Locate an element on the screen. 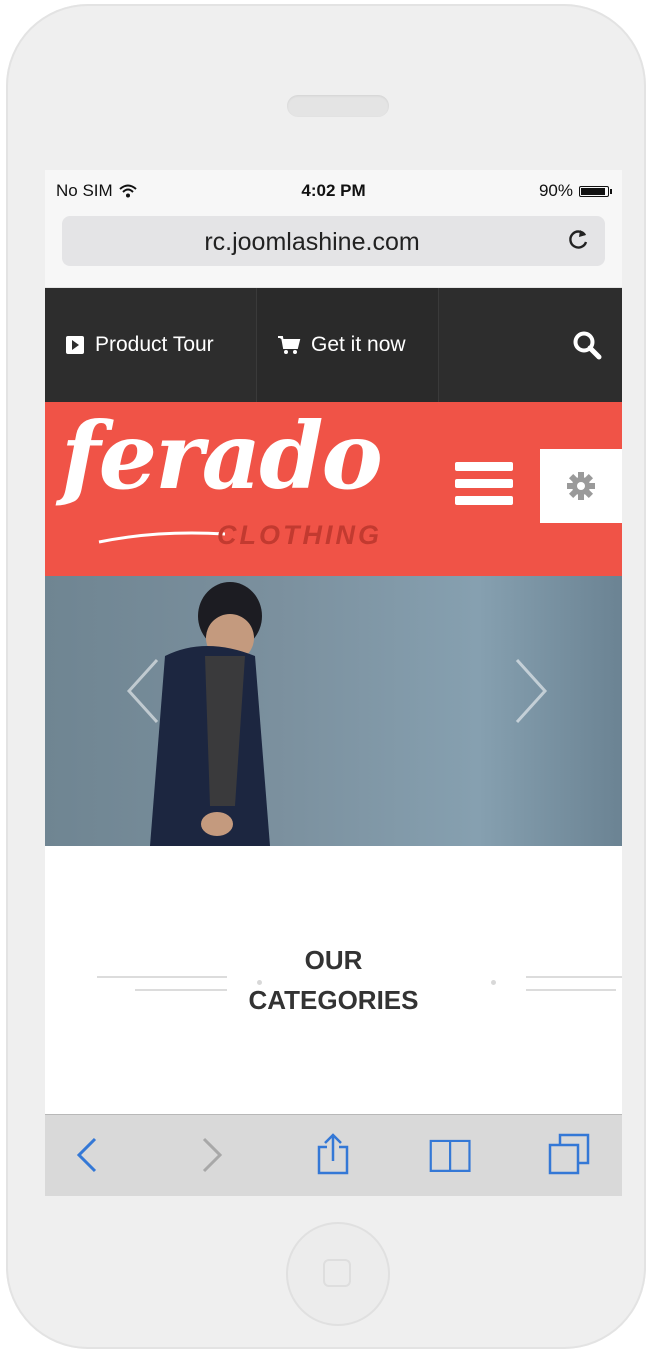 The height and width of the screenshot is (1353, 652). get-it-now-label: Get it now is located at coordinates (358, 344).